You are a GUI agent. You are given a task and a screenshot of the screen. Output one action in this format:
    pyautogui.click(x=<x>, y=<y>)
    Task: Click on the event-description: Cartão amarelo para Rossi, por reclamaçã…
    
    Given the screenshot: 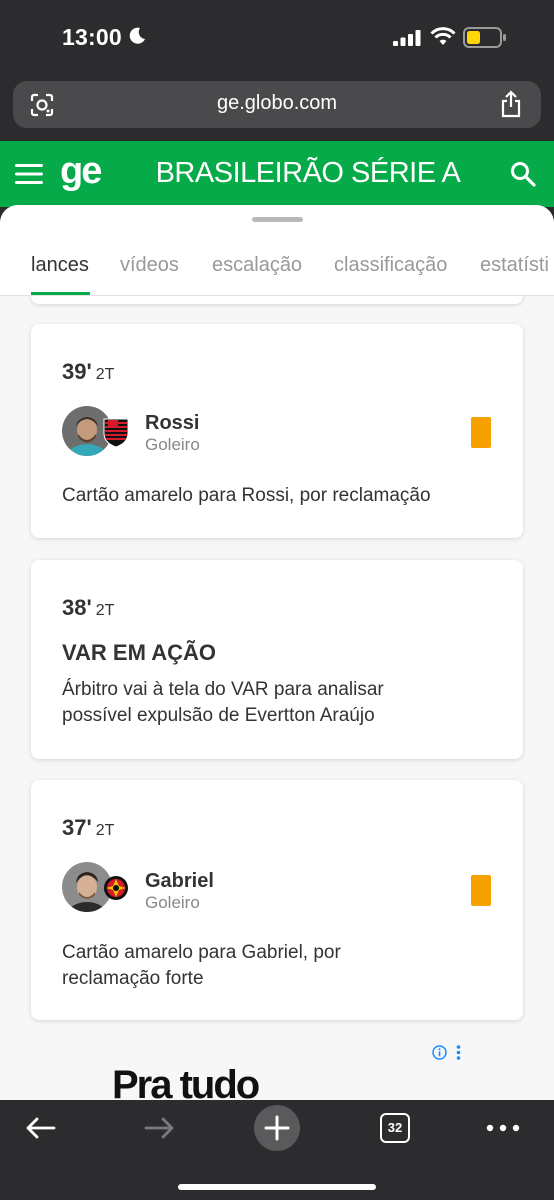 What is the action you would take?
    pyautogui.click(x=246, y=495)
    